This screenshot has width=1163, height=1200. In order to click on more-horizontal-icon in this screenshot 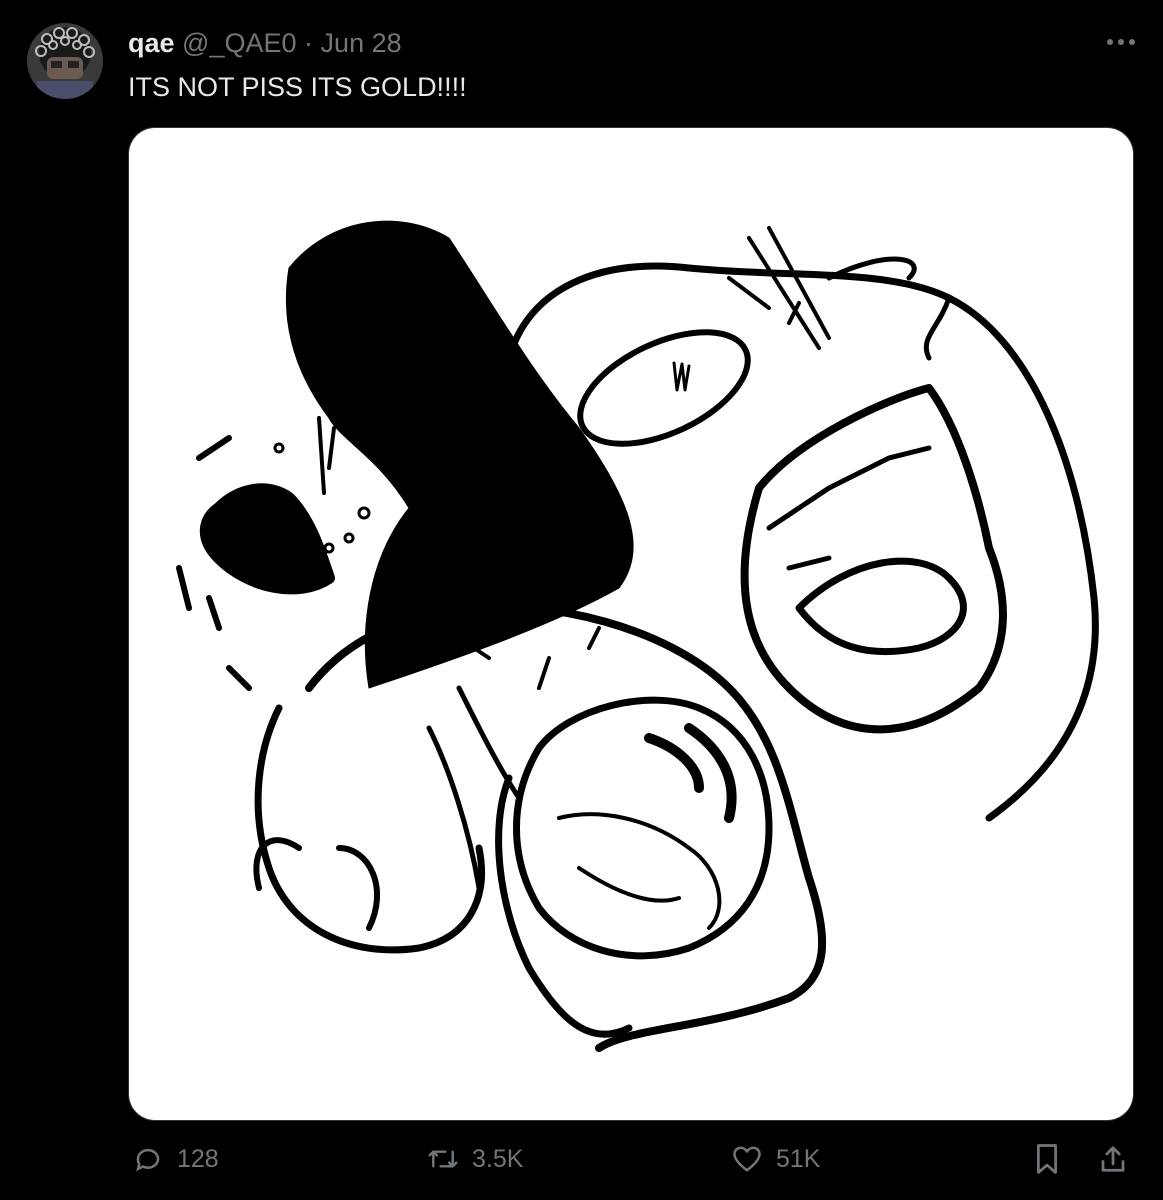, I will do `click(1121, 42)`.